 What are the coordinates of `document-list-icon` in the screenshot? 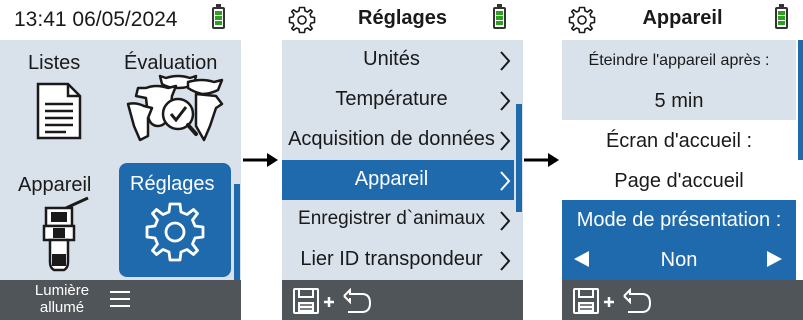 It's located at (59, 111).